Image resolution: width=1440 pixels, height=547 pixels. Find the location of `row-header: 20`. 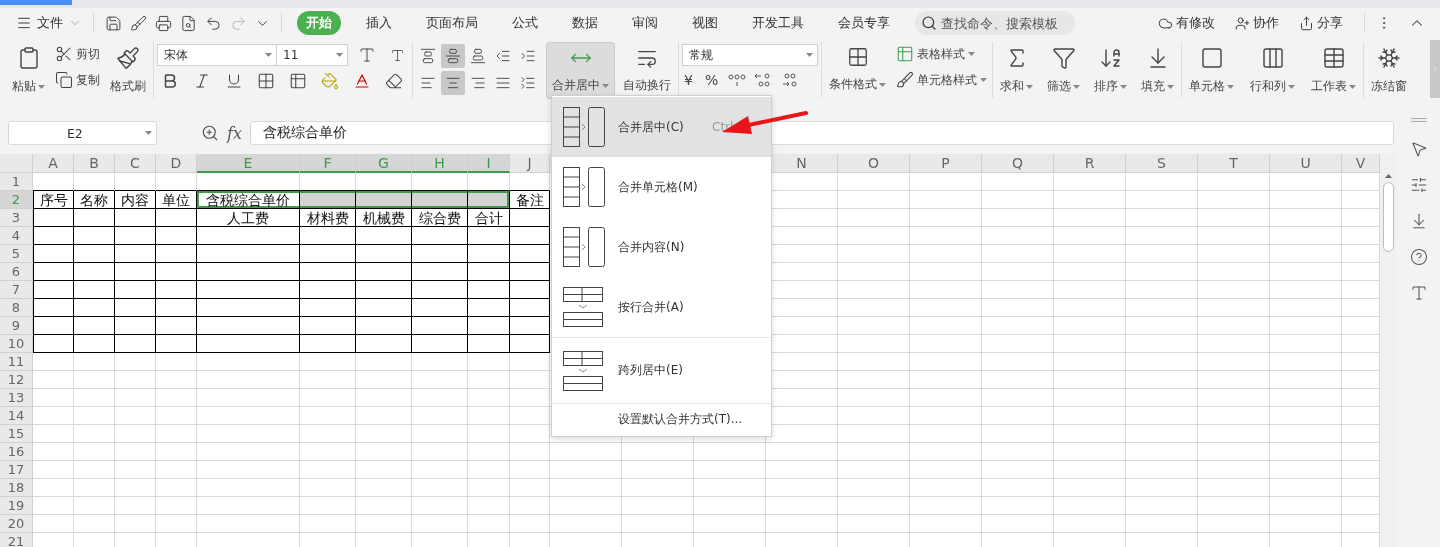

row-header: 20 is located at coordinates (16, 524).